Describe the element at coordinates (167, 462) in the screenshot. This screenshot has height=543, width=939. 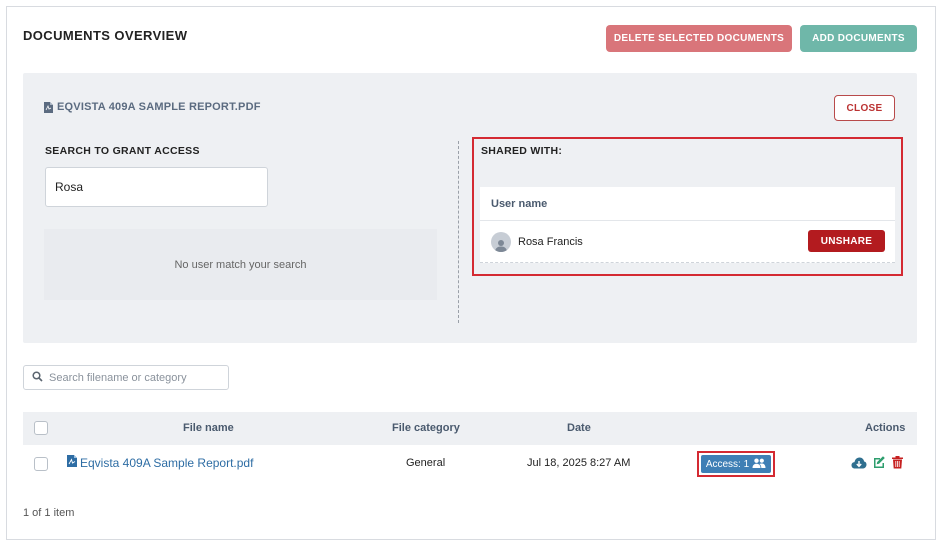
I see `file-name-text: Eqvista 409A Sample Report.pdf` at that location.